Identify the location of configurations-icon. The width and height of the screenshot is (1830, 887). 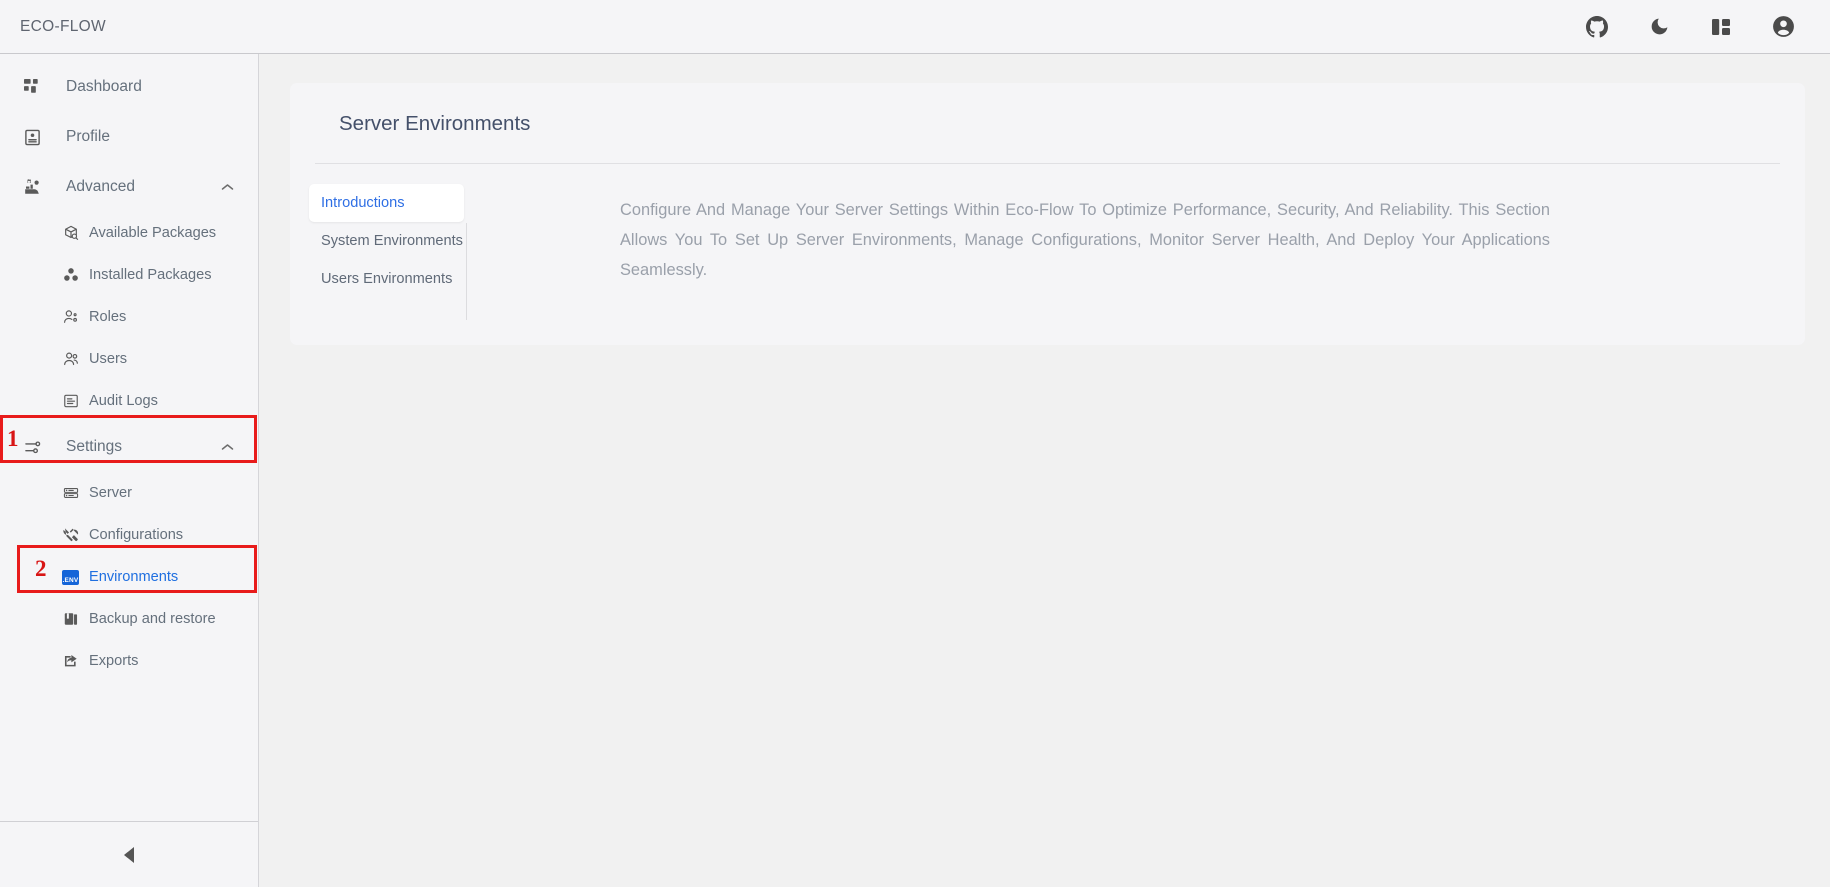
(70, 535).